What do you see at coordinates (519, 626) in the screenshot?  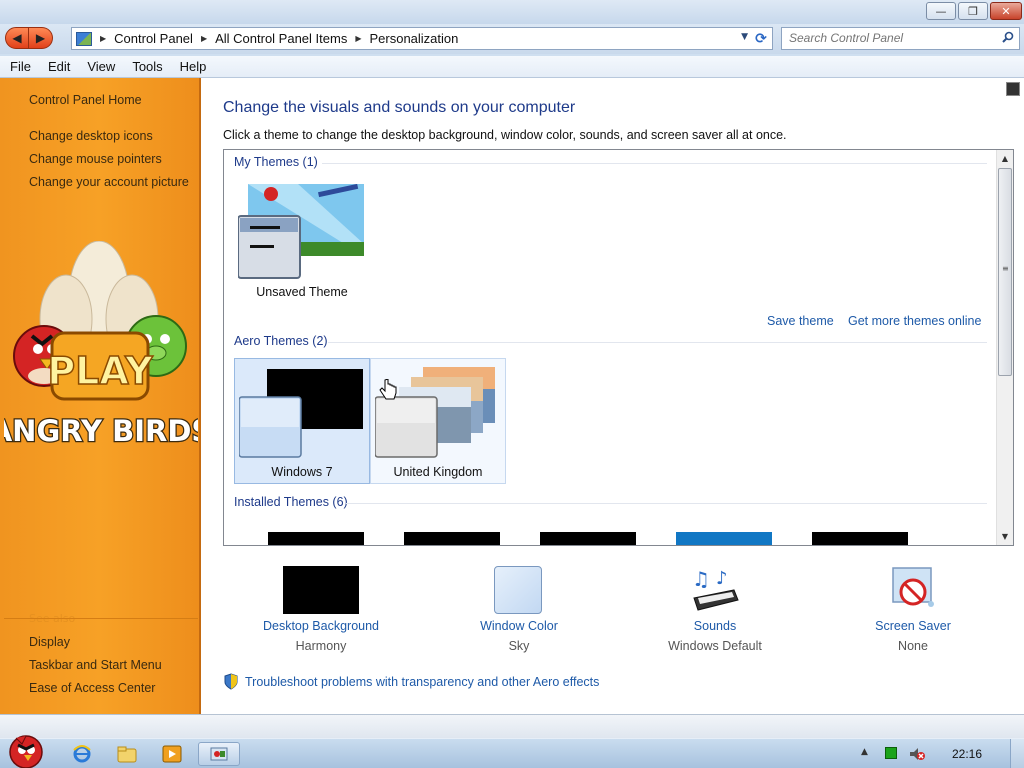 I see `setting-label: Window Color` at bounding box center [519, 626].